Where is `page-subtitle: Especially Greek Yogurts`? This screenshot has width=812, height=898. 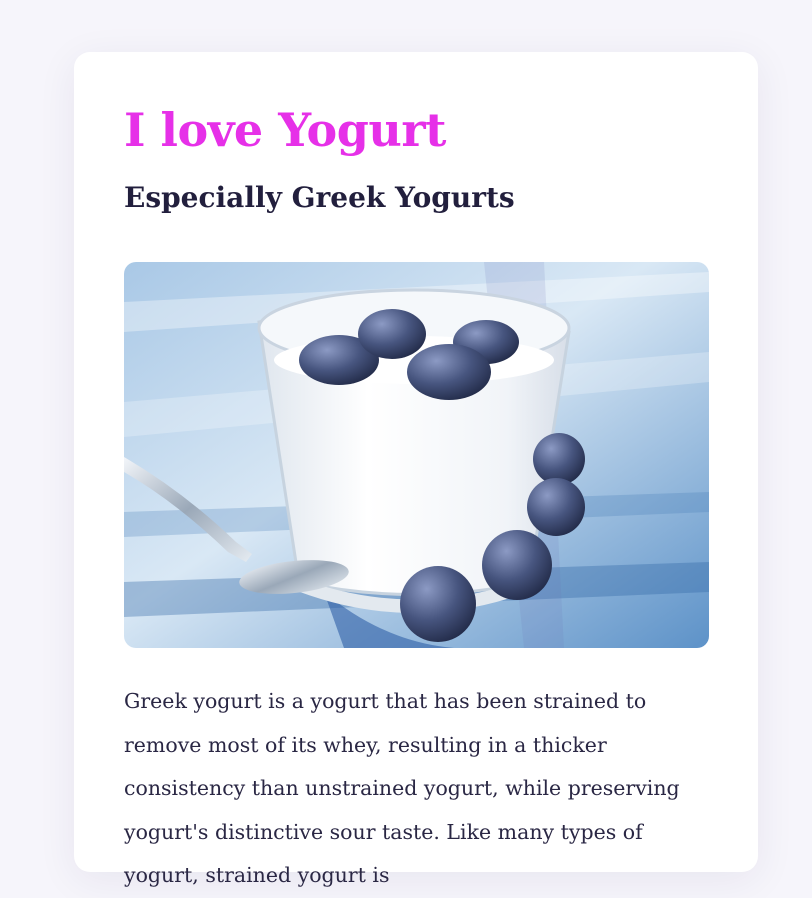
page-subtitle: Especially Greek Yogurts is located at coordinates (319, 197).